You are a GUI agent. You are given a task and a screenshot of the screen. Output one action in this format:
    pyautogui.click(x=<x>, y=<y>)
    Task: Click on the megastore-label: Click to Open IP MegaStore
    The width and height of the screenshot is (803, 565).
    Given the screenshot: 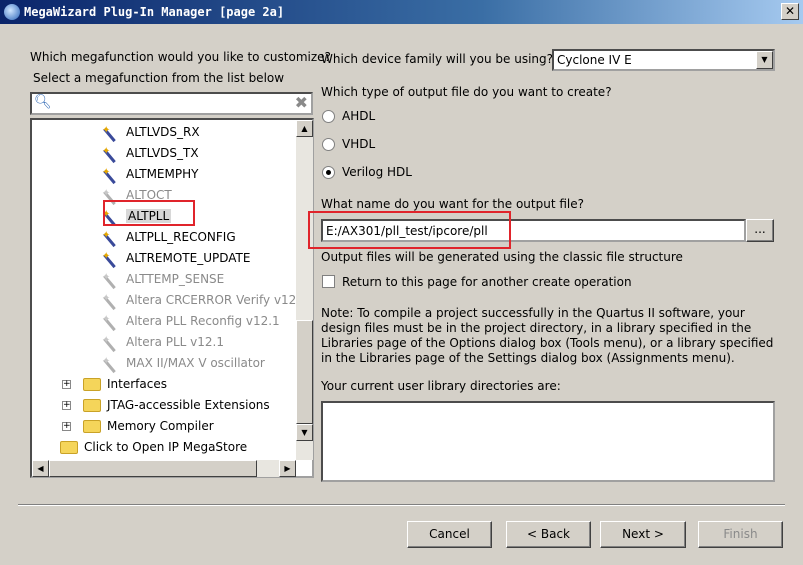 What is the action you would take?
    pyautogui.click(x=166, y=447)
    